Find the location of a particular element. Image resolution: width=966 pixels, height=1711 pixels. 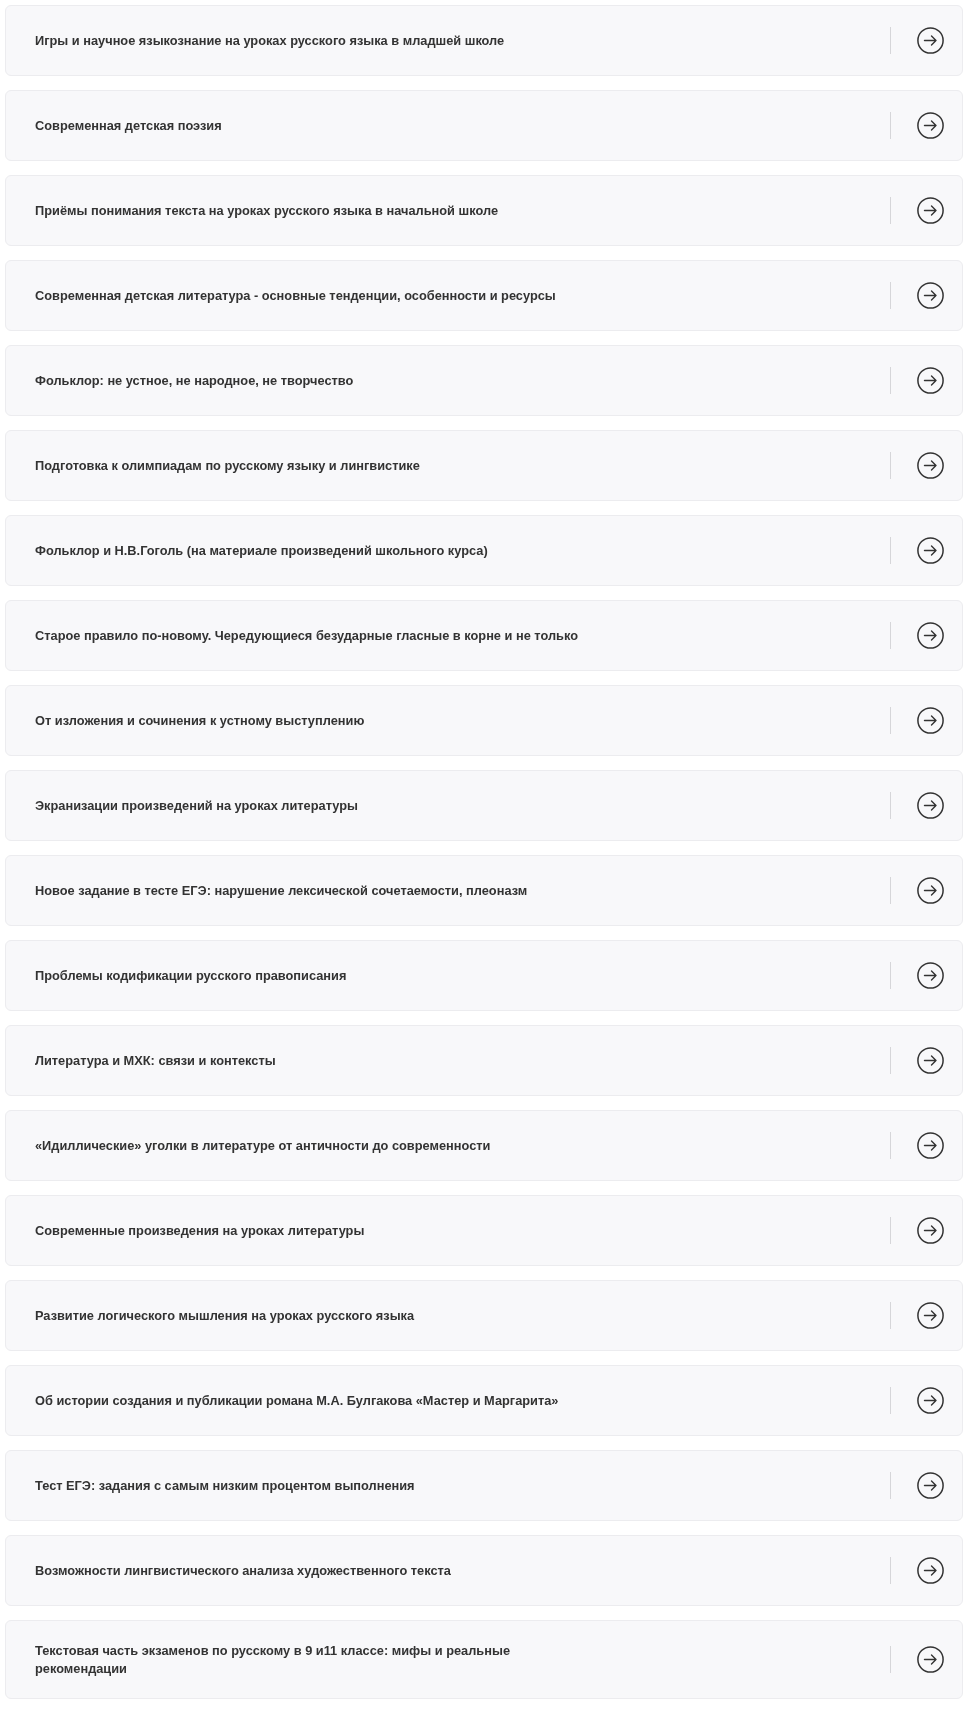

course-card: «Идиллические» уголки в литературе от античности до современности is located at coordinates (484, 1145).